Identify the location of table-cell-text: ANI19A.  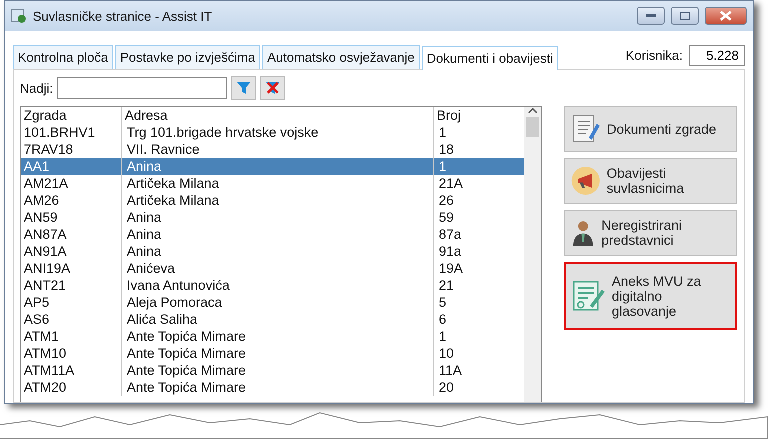
(47, 268).